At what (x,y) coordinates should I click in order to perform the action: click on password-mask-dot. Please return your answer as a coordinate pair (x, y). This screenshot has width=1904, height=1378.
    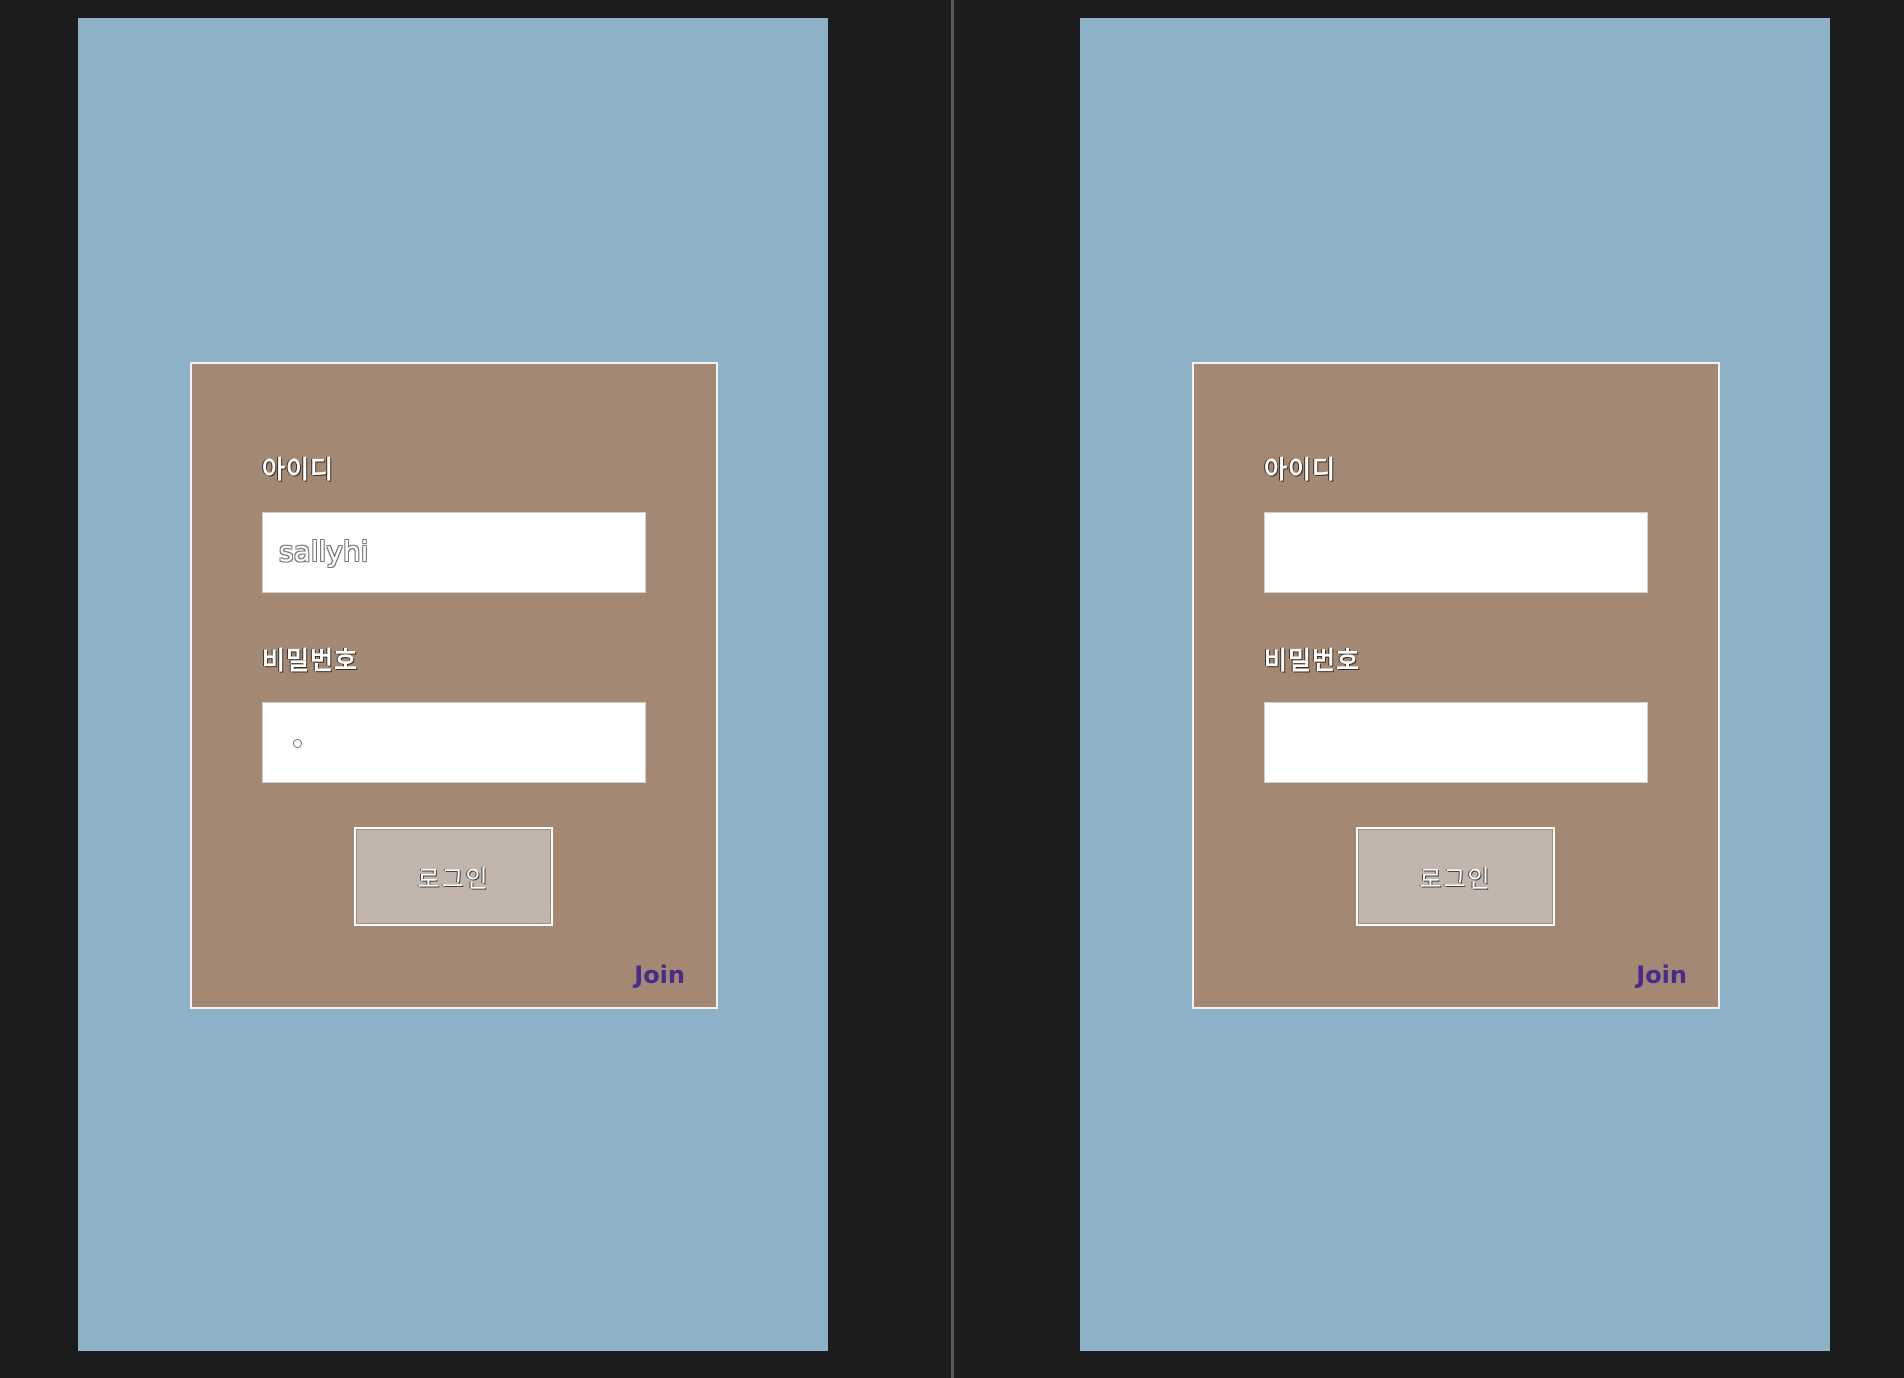
    Looking at the image, I should click on (297, 743).